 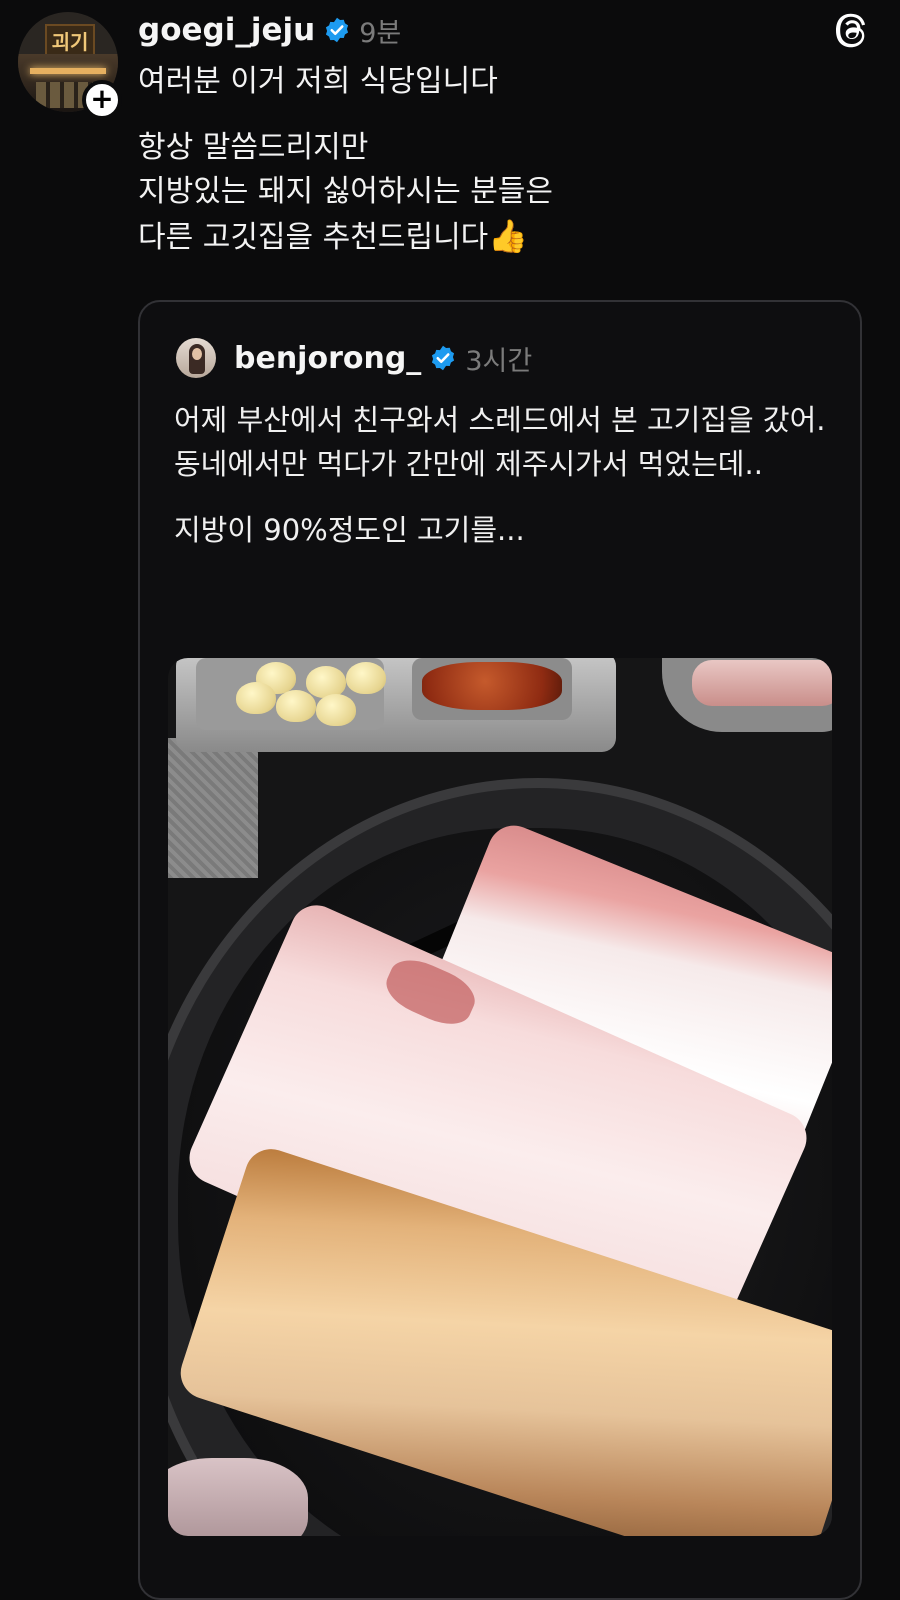 I want to click on quoted-post-header: benjorong_ 3시간, so click(x=383, y=358).